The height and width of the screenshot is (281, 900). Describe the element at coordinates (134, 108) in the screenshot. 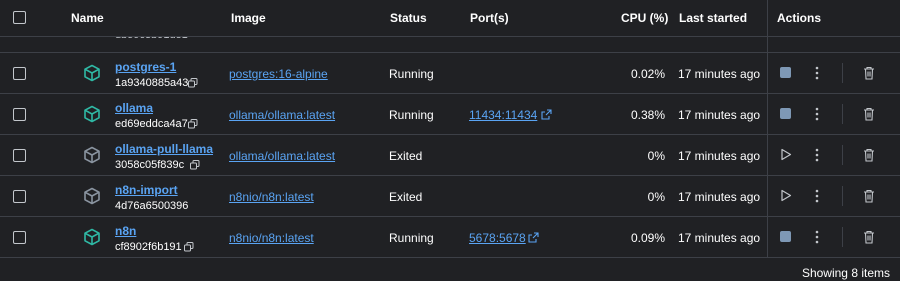

I see `container-name-link: ollama` at that location.